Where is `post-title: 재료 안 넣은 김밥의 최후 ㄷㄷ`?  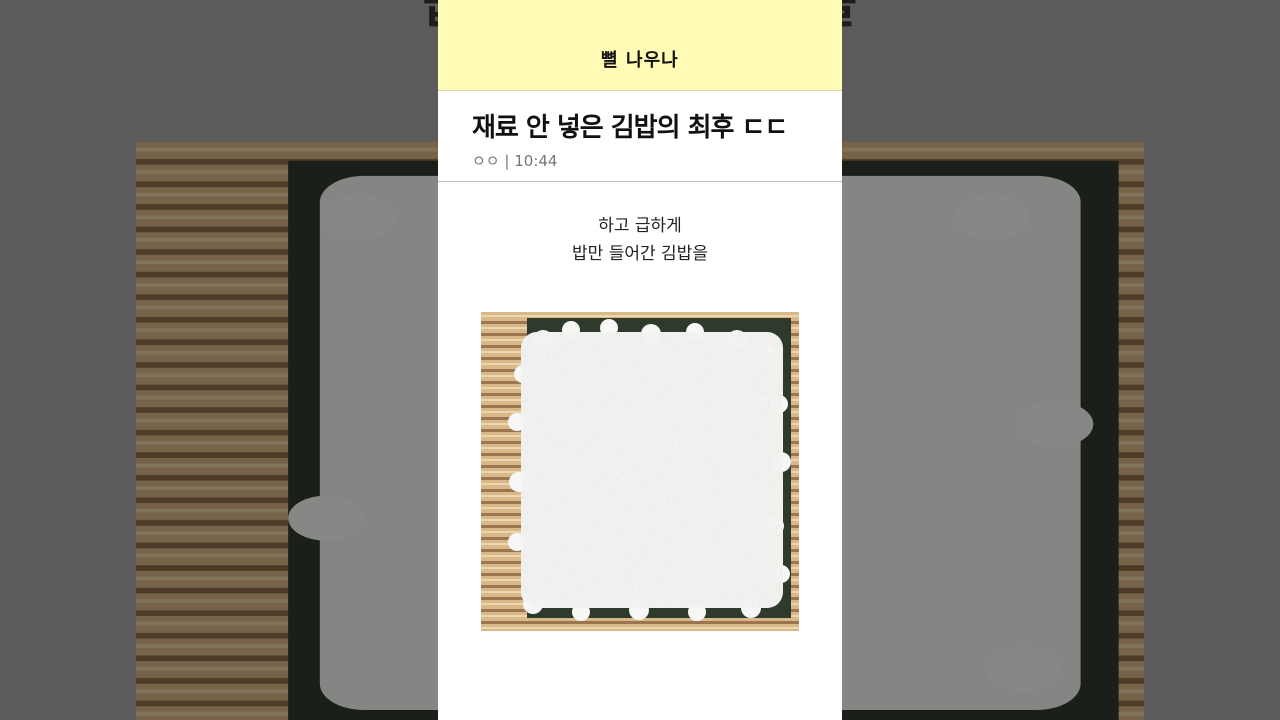
post-title: 재료 안 넣은 김밥의 최후 ㄷㄷ is located at coordinates (630, 128).